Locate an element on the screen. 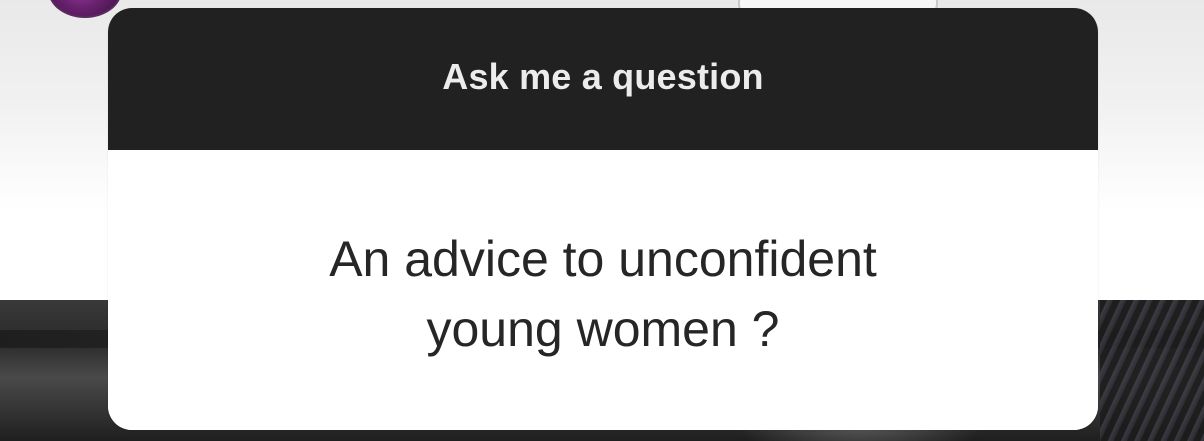 This screenshot has width=1204, height=441. background-photo-strip is located at coordinates (1152, 370).